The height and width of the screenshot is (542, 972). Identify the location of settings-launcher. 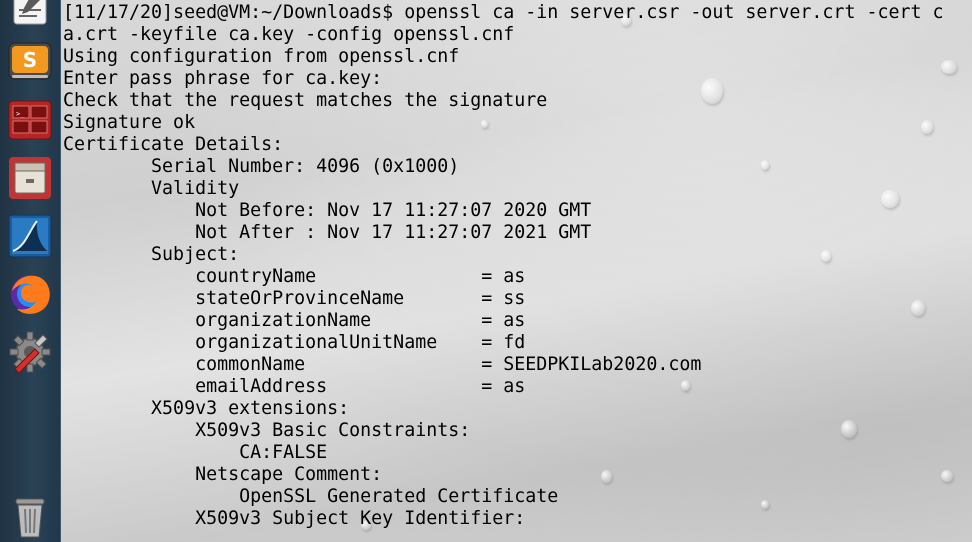
(30, 352).